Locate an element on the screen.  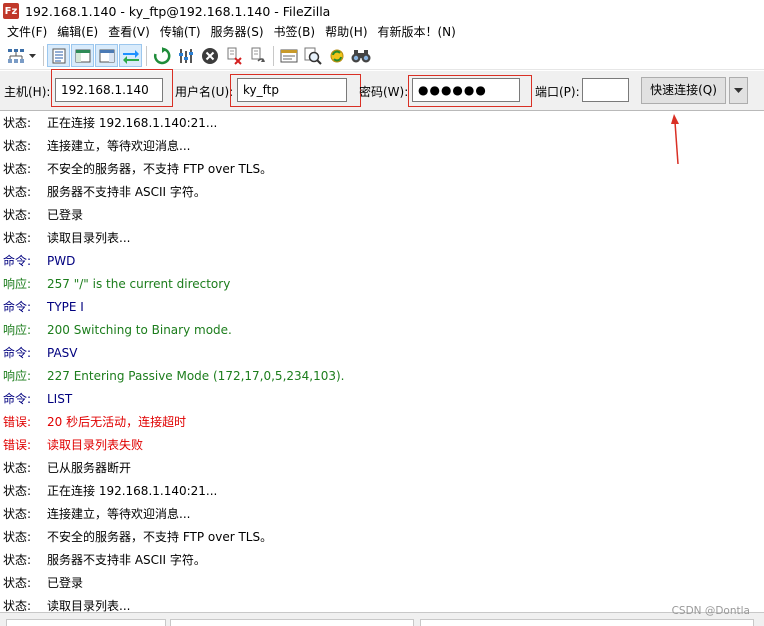
site-manager-icon is located at coordinates (15, 55).